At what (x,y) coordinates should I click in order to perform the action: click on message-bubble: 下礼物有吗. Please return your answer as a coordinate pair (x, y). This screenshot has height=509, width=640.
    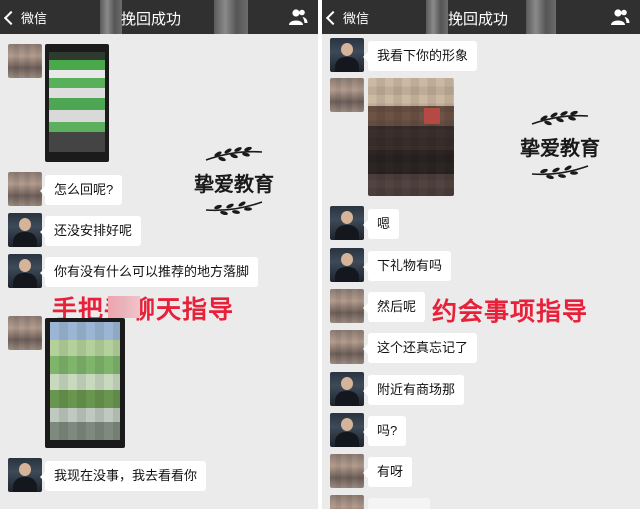
    Looking at the image, I should click on (407, 266).